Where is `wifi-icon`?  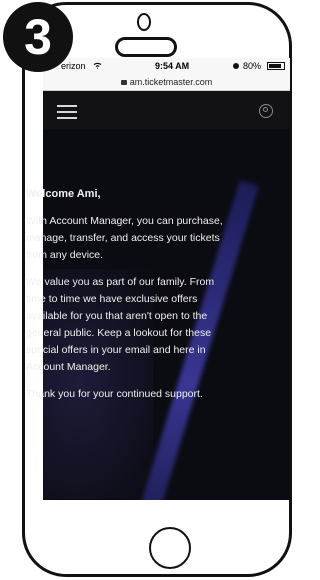 wifi-icon is located at coordinates (97, 65).